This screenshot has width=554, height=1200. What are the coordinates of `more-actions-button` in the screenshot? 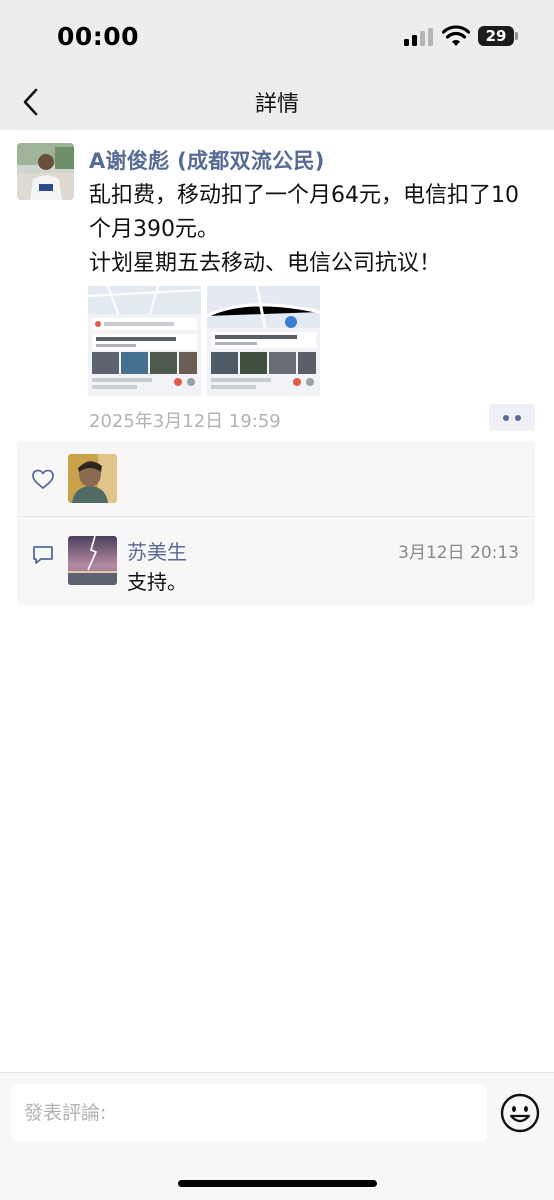 It's located at (512, 417).